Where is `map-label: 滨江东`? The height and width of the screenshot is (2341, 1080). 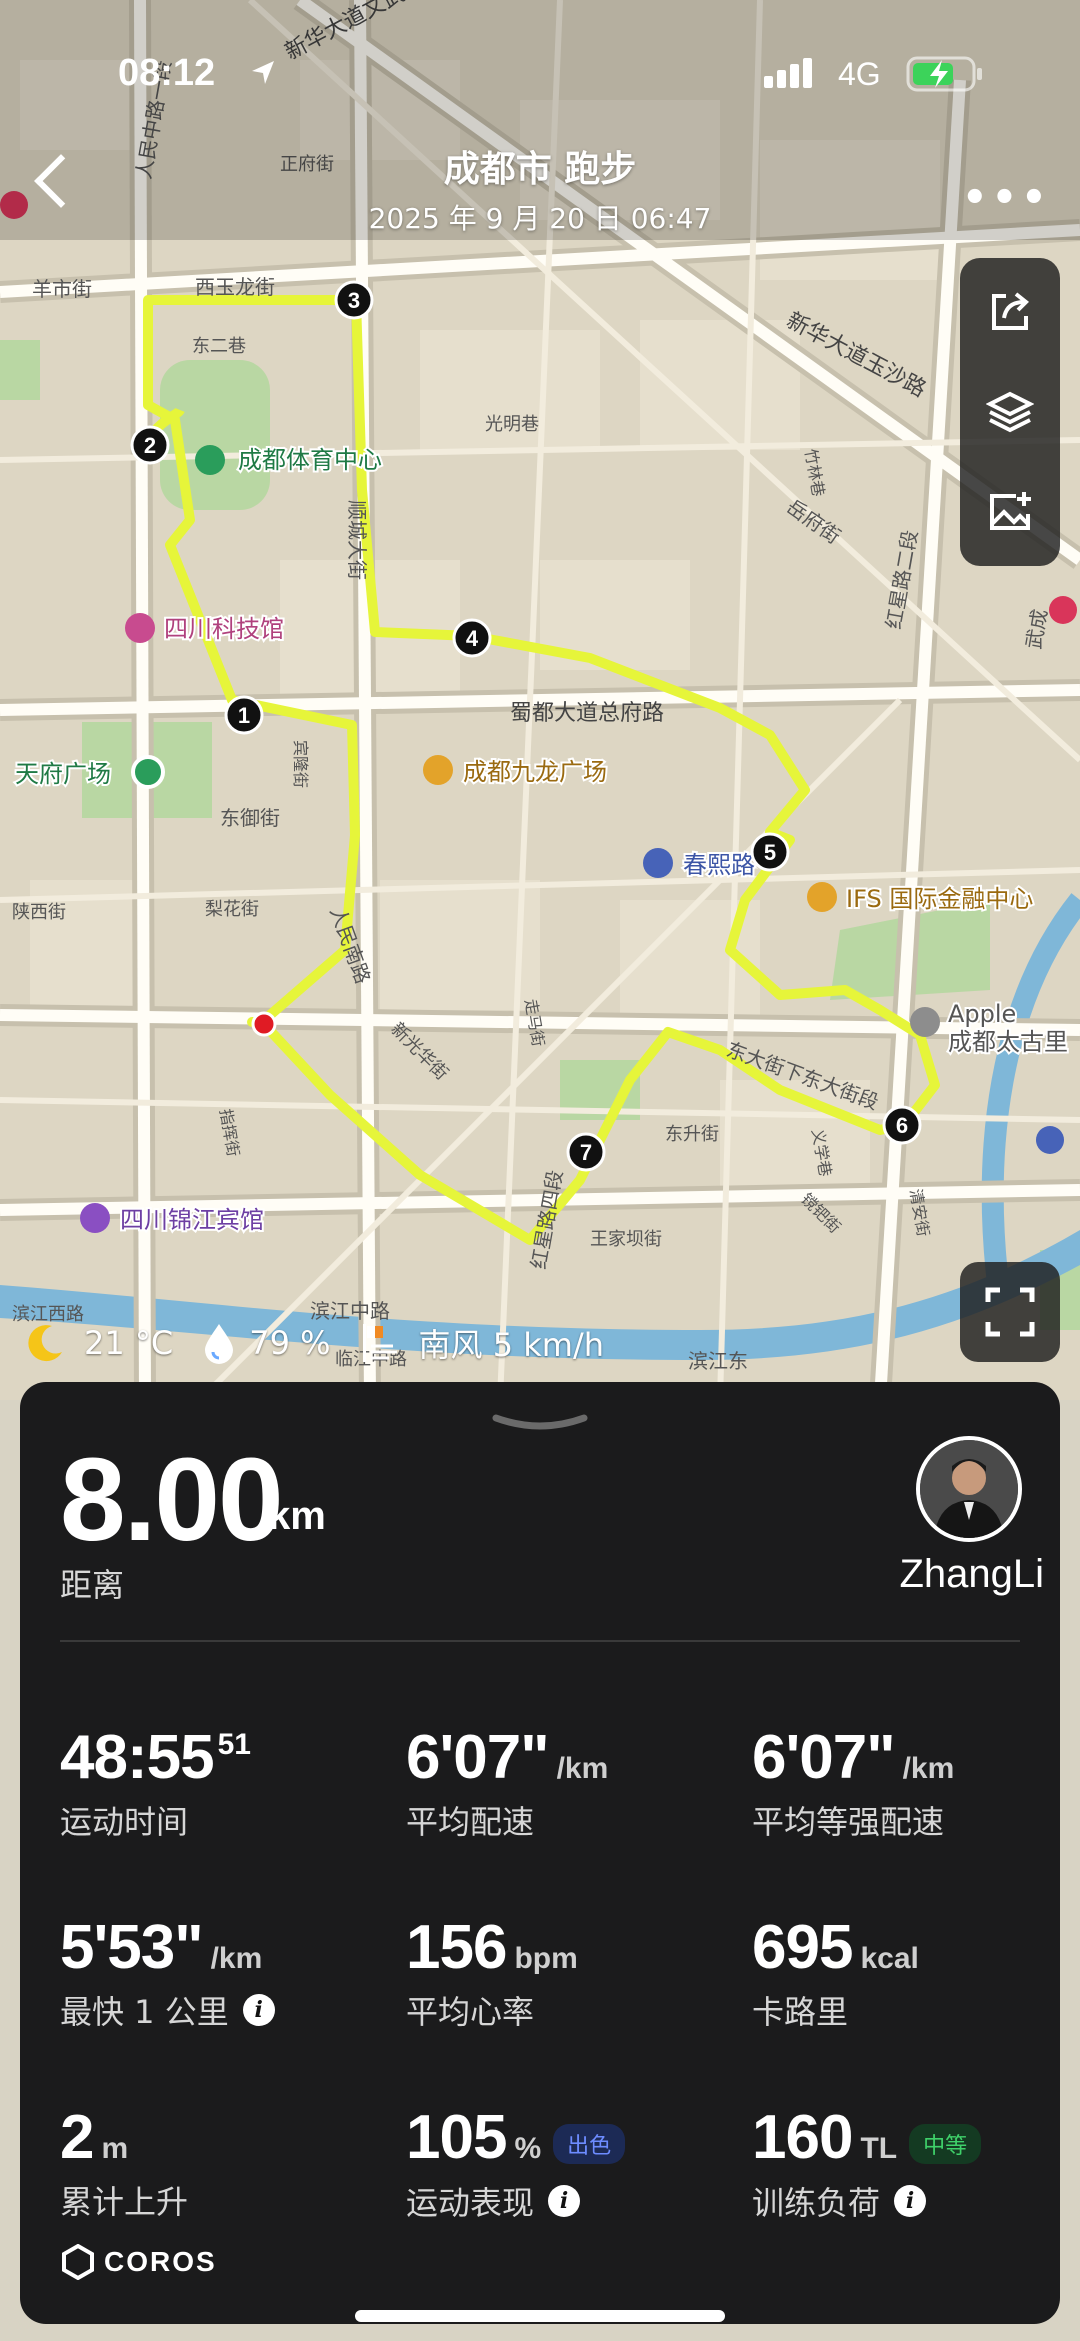 map-label: 滨江东 is located at coordinates (718, 1361).